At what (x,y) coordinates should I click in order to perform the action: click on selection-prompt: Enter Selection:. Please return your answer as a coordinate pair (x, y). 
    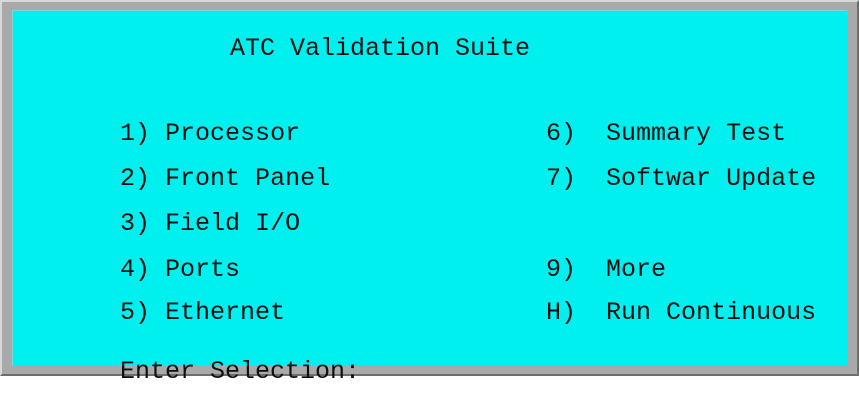
    Looking at the image, I should click on (204, 371).